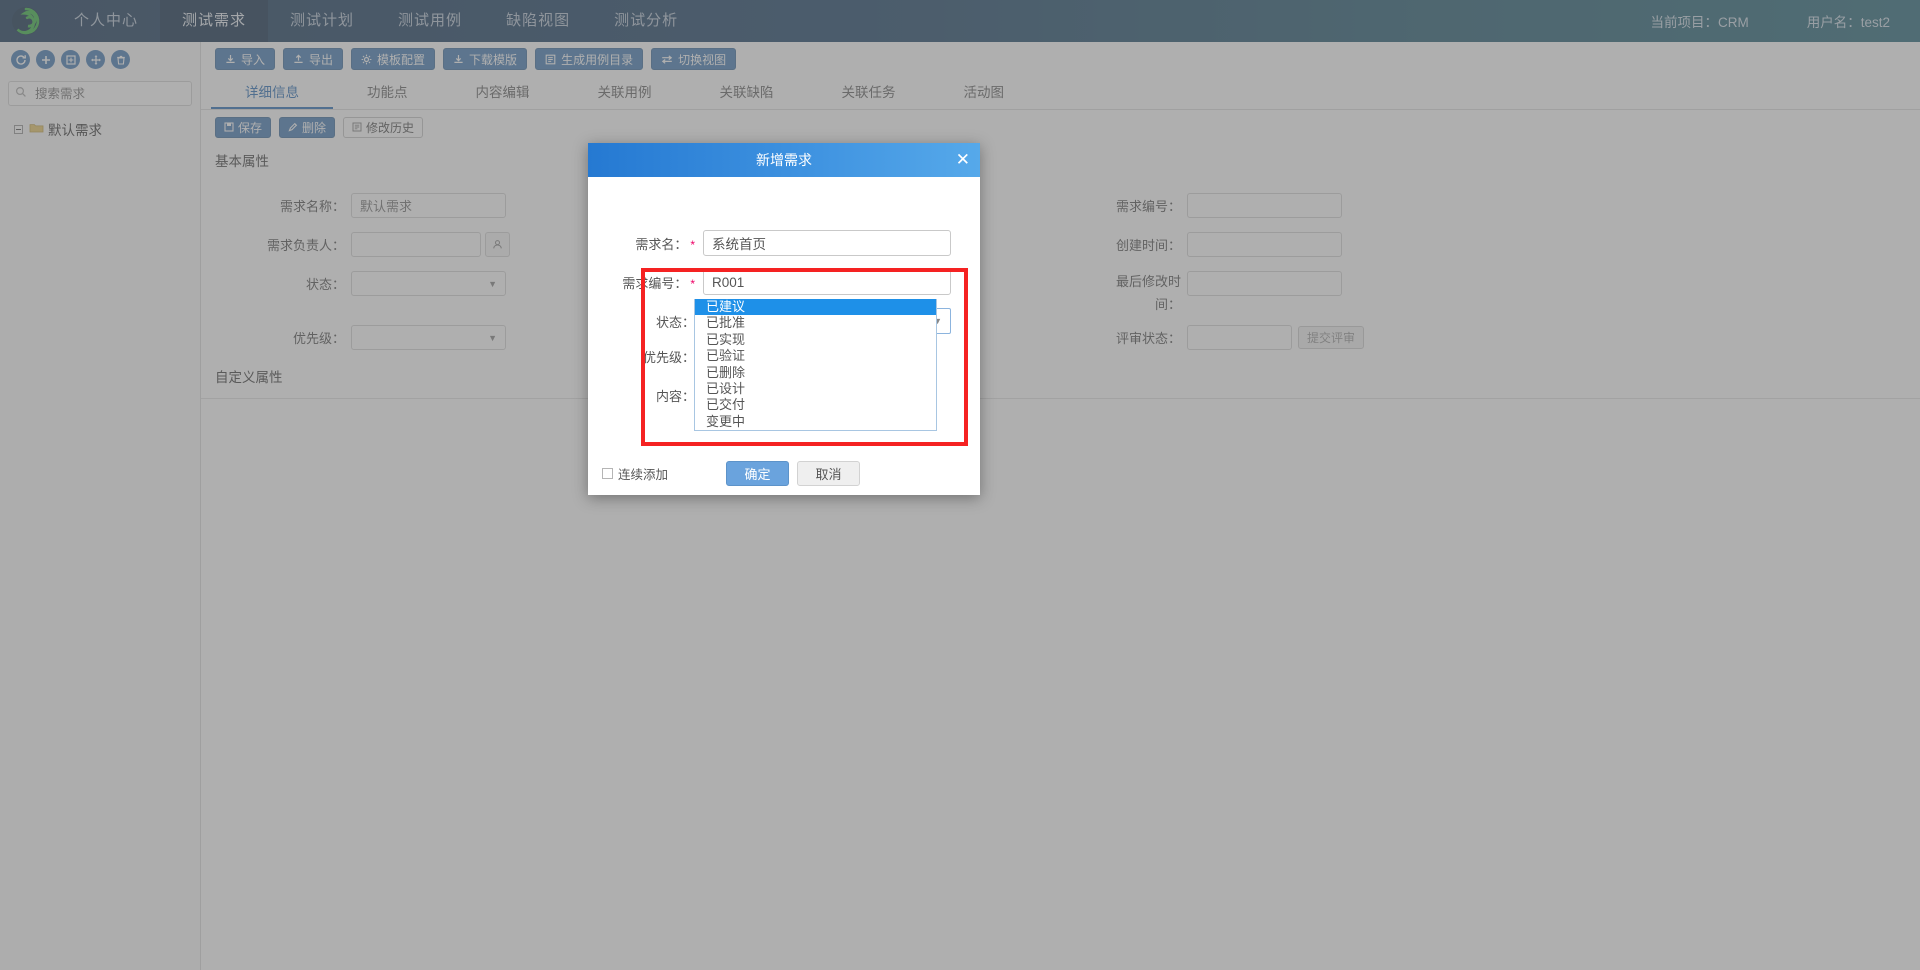 Image resolution: width=1920 pixels, height=970 pixels. Describe the element at coordinates (827, 282) in the screenshot. I see `dialog-code-input: R001` at that location.